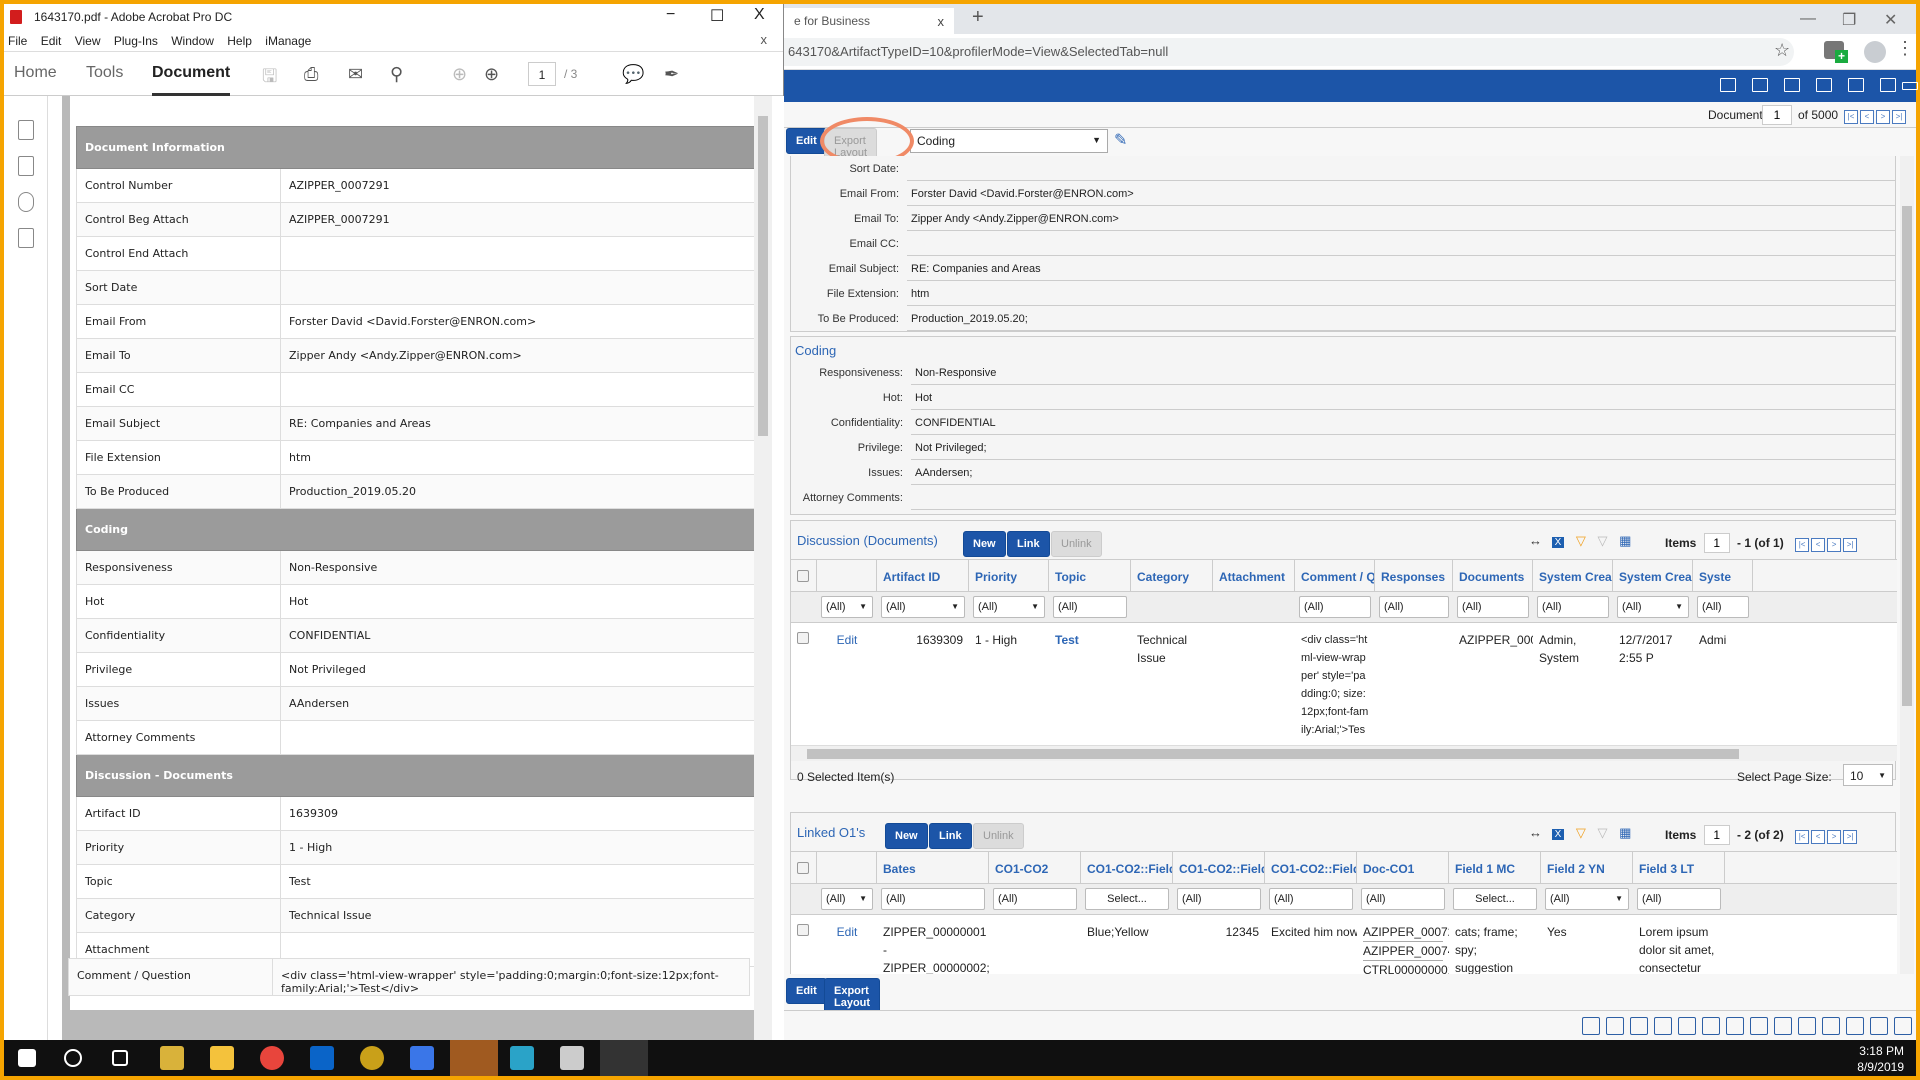 This screenshot has height=1080, width=1920. What do you see at coordinates (26, 202) in the screenshot?
I see `attachments-icon` at bounding box center [26, 202].